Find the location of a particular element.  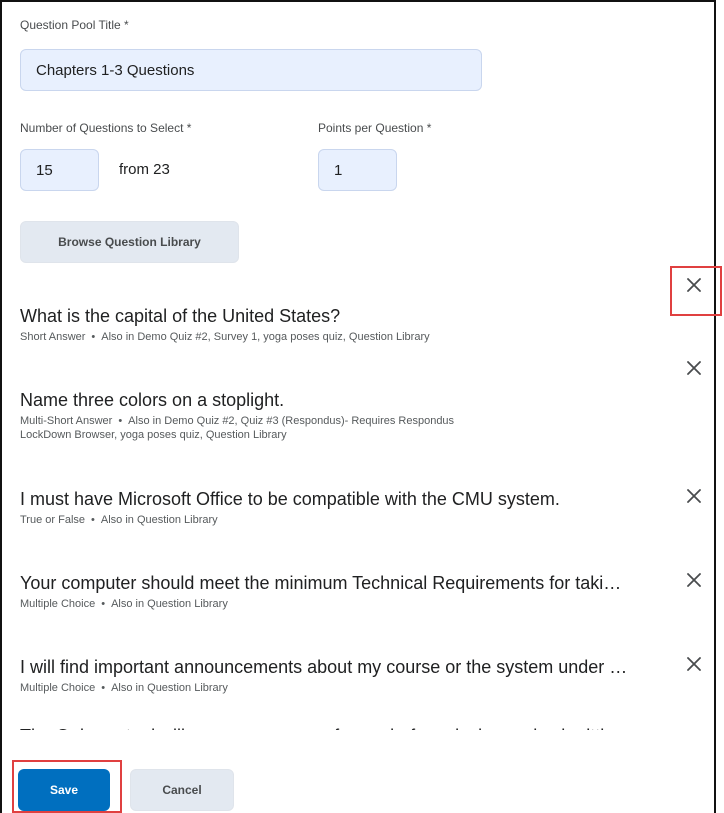

browse-question-library-button: Browse Question Library is located at coordinates (129, 242).